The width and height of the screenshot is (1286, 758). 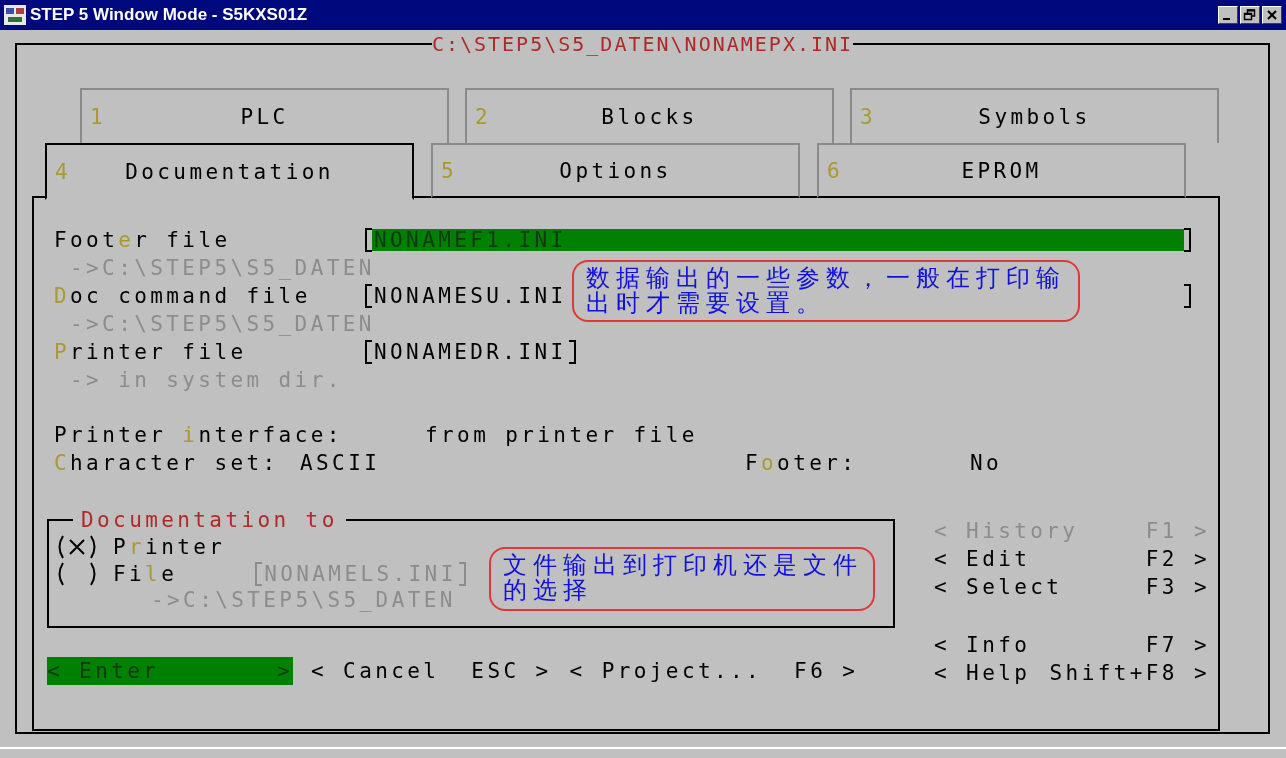 I want to click on setting-value: from printer file, so click(x=561, y=435).